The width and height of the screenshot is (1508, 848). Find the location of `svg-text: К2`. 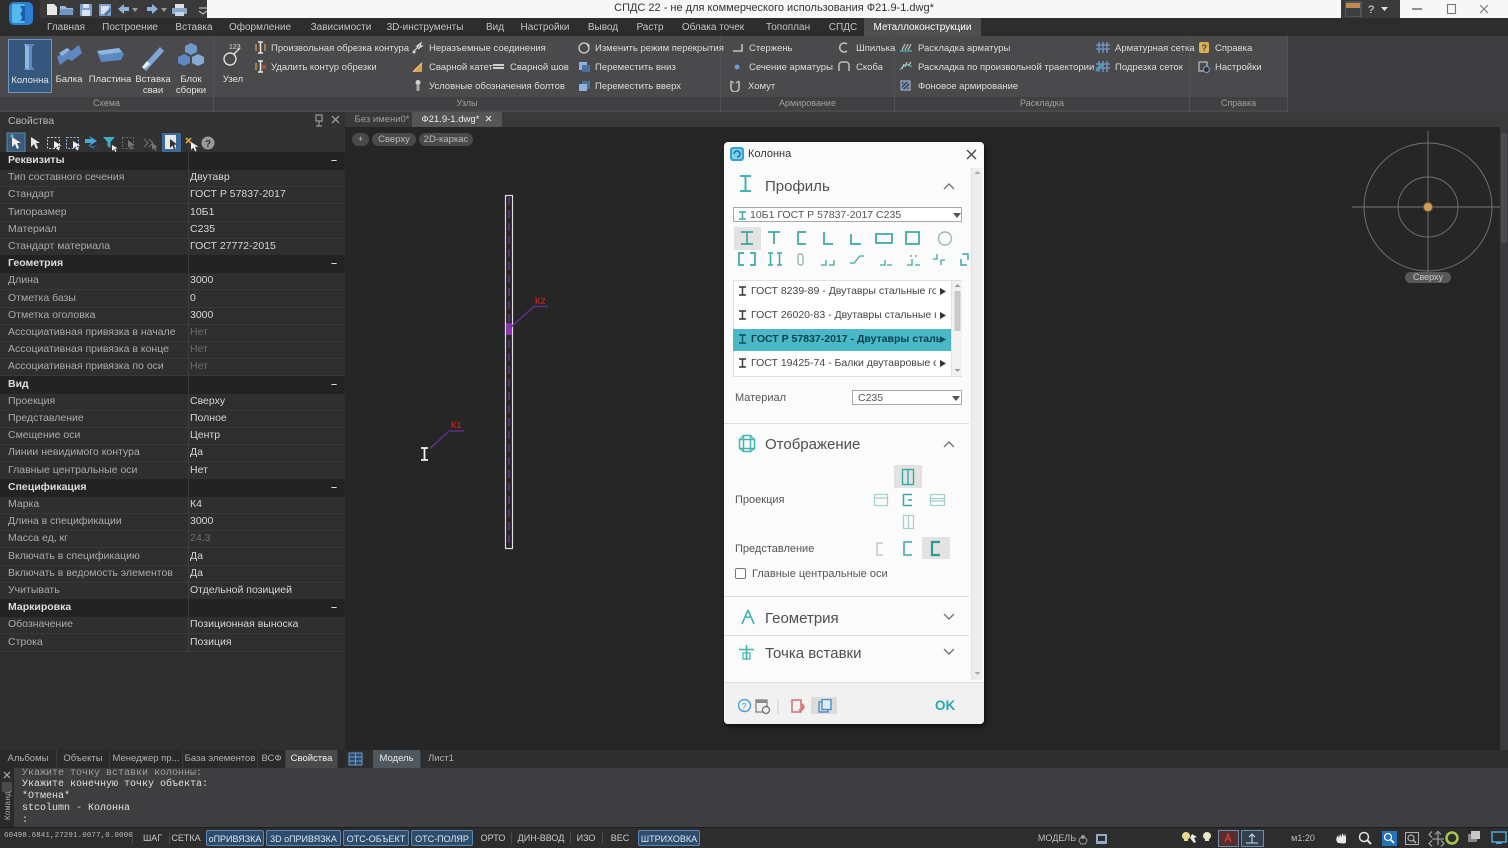

svg-text: К2 is located at coordinates (540, 301).